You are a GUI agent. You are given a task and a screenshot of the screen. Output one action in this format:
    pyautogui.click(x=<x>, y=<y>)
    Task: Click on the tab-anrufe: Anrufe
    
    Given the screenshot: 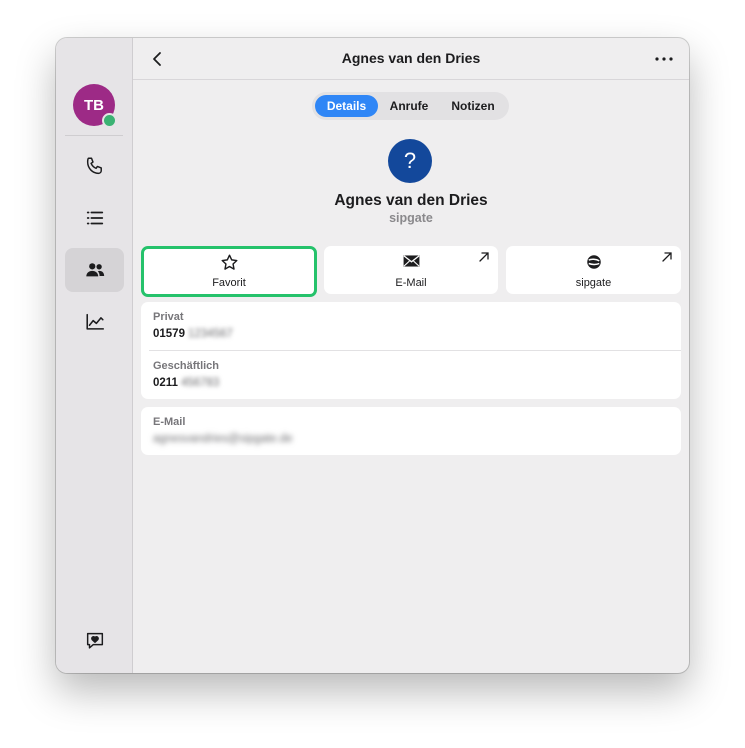 What is the action you would take?
    pyautogui.click(x=409, y=106)
    